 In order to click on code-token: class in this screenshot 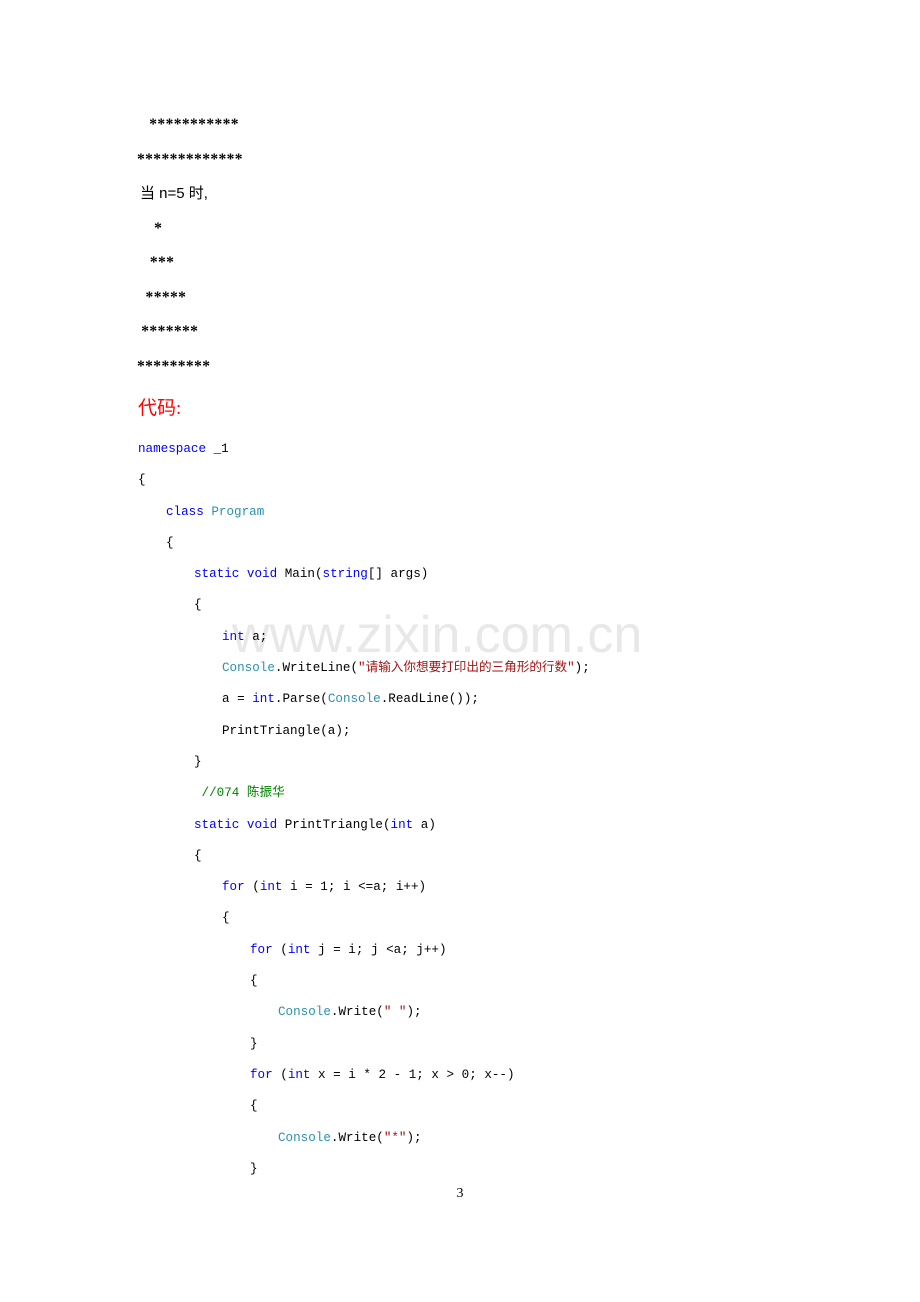, I will do `click(185, 511)`.